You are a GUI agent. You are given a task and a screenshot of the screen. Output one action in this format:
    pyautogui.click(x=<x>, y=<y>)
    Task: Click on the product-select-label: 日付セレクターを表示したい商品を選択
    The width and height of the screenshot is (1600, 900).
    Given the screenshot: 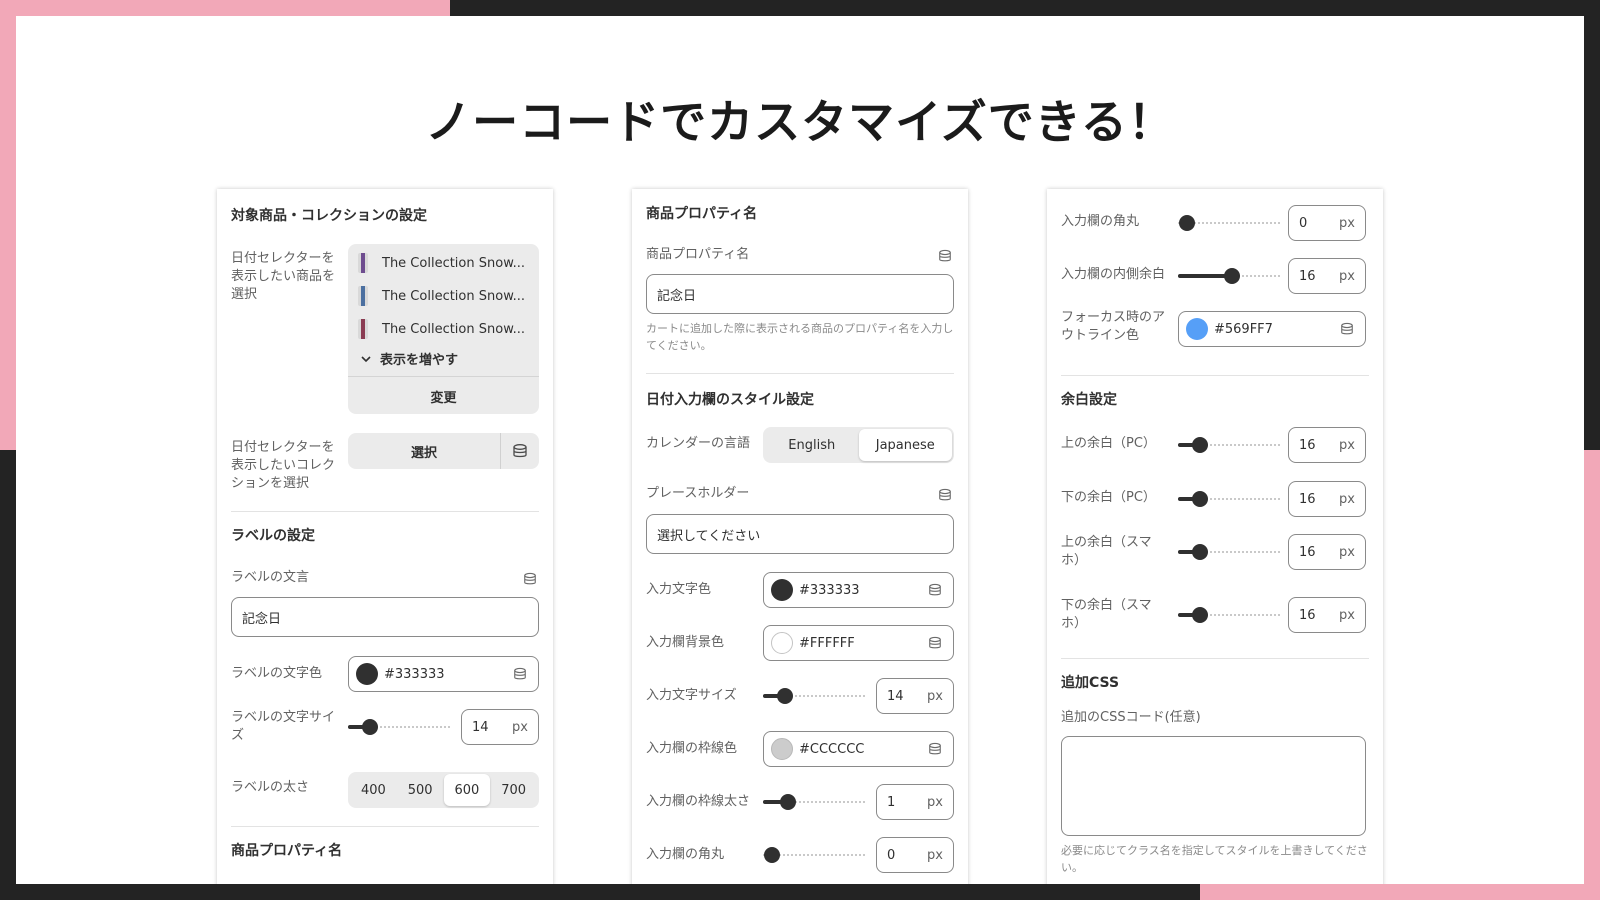 What is the action you would take?
    pyautogui.click(x=283, y=276)
    